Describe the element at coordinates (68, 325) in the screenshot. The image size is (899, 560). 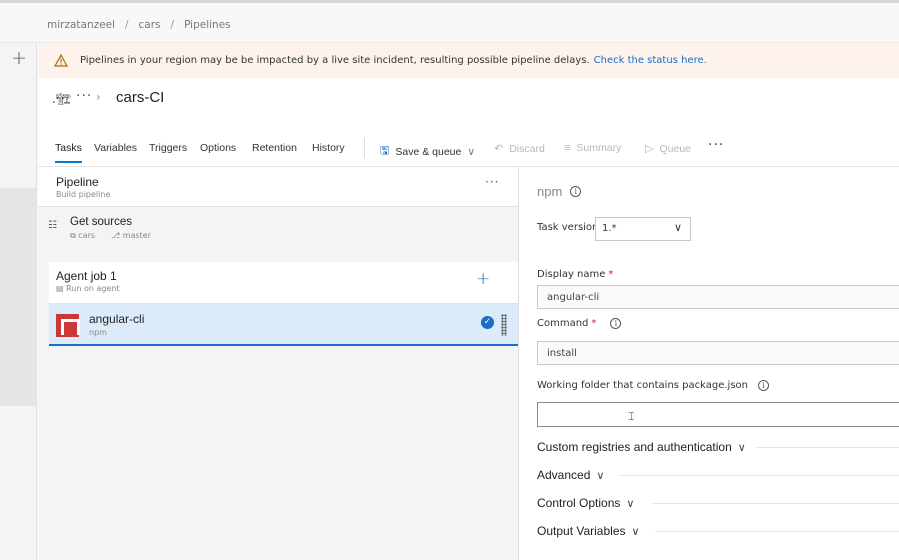
I see `npm-icon` at that location.